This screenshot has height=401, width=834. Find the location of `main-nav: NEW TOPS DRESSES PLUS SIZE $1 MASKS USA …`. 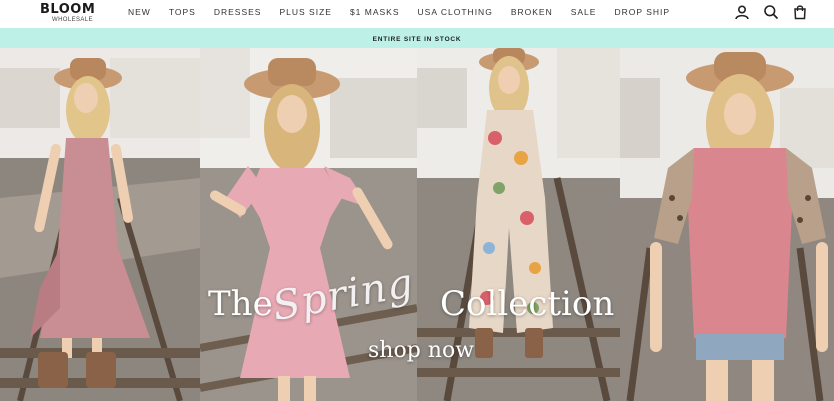

main-nav: NEW TOPS DRESSES PLUS SIZE $1 MASKS USA … is located at coordinates (408, 12).